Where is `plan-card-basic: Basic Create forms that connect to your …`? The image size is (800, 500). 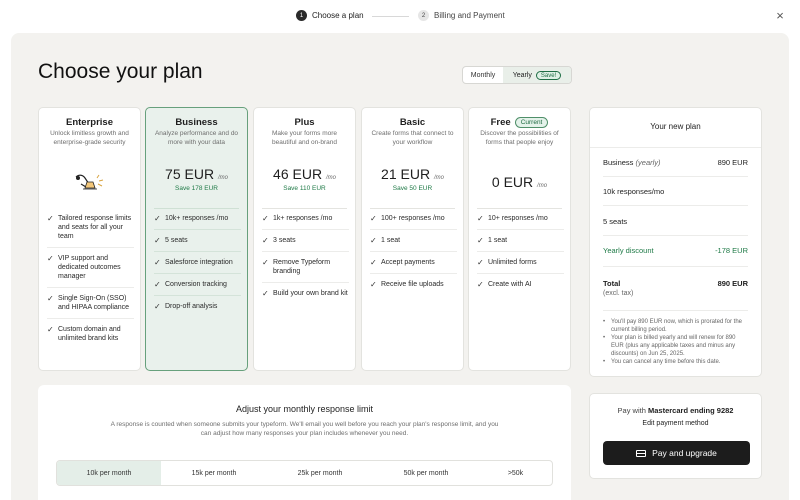 plan-card-basic: Basic Create forms that connect to your … is located at coordinates (412, 239).